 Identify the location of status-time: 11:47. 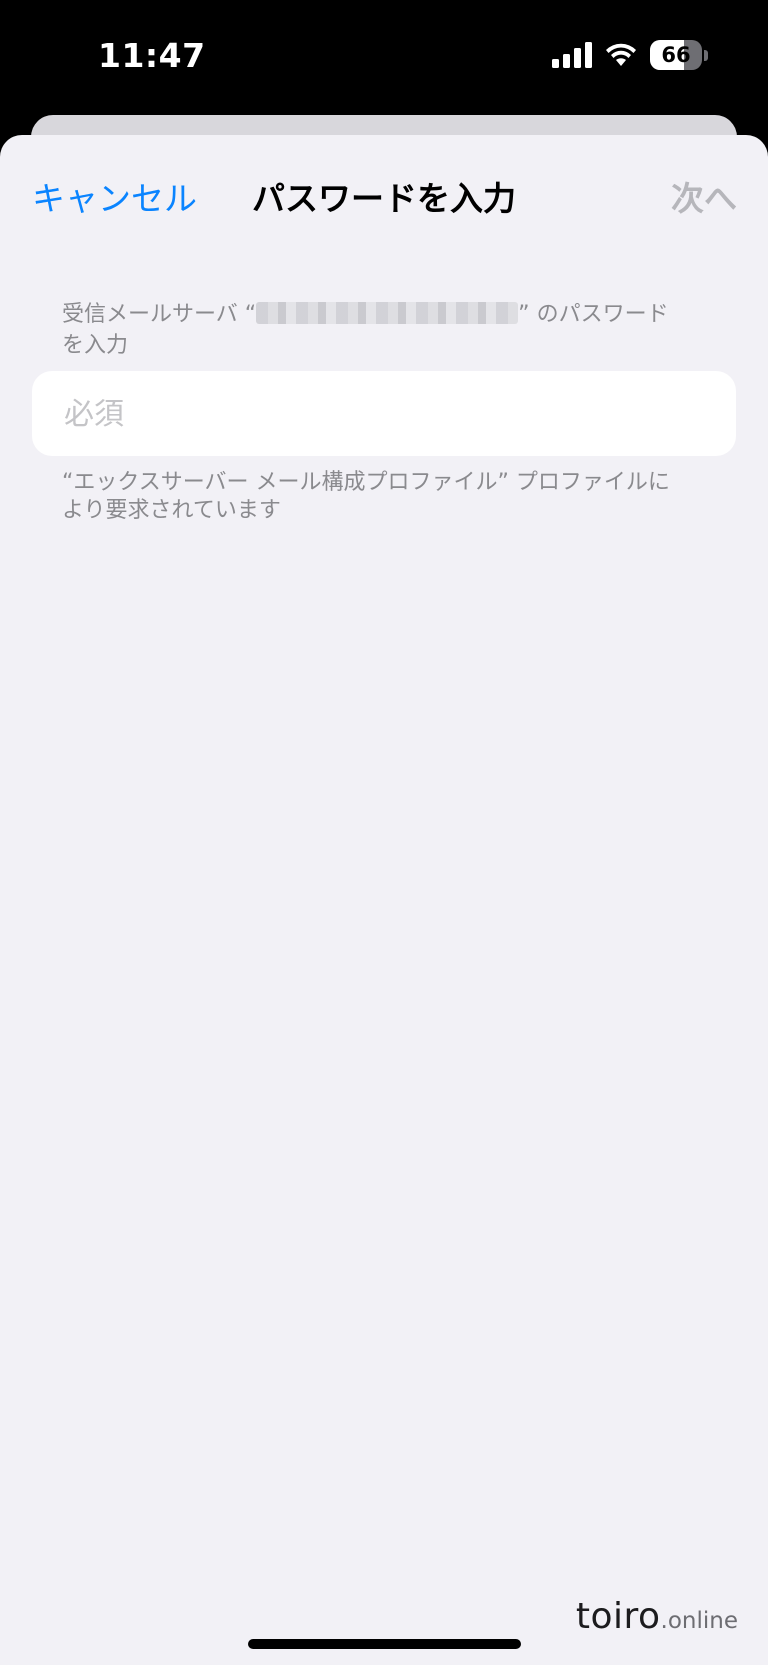
(152, 55).